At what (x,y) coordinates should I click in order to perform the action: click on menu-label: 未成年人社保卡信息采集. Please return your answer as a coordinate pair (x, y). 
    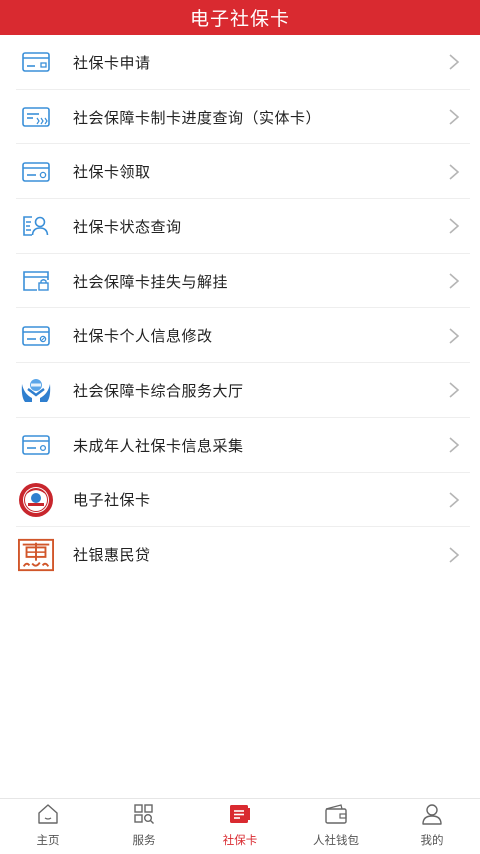
    Looking at the image, I should click on (158, 445).